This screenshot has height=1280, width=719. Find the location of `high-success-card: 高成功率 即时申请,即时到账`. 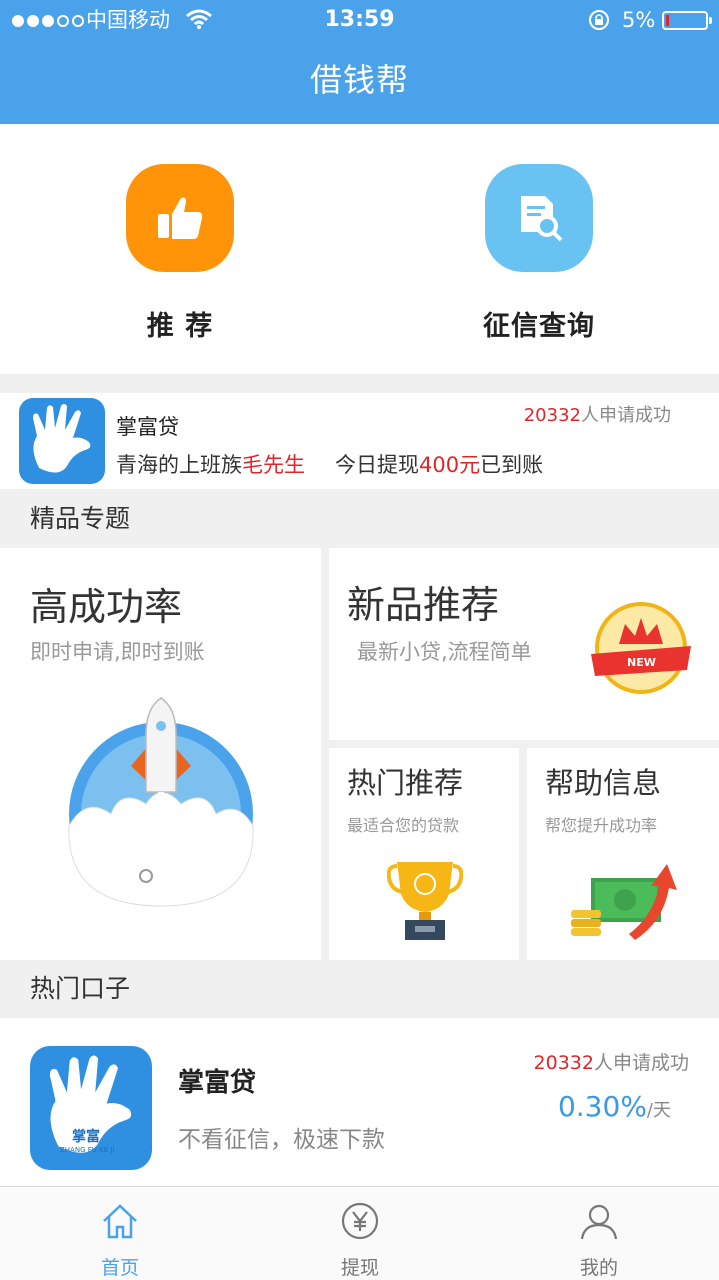

high-success-card: 高成功率 即时申请,即时到账 is located at coordinates (160, 754).